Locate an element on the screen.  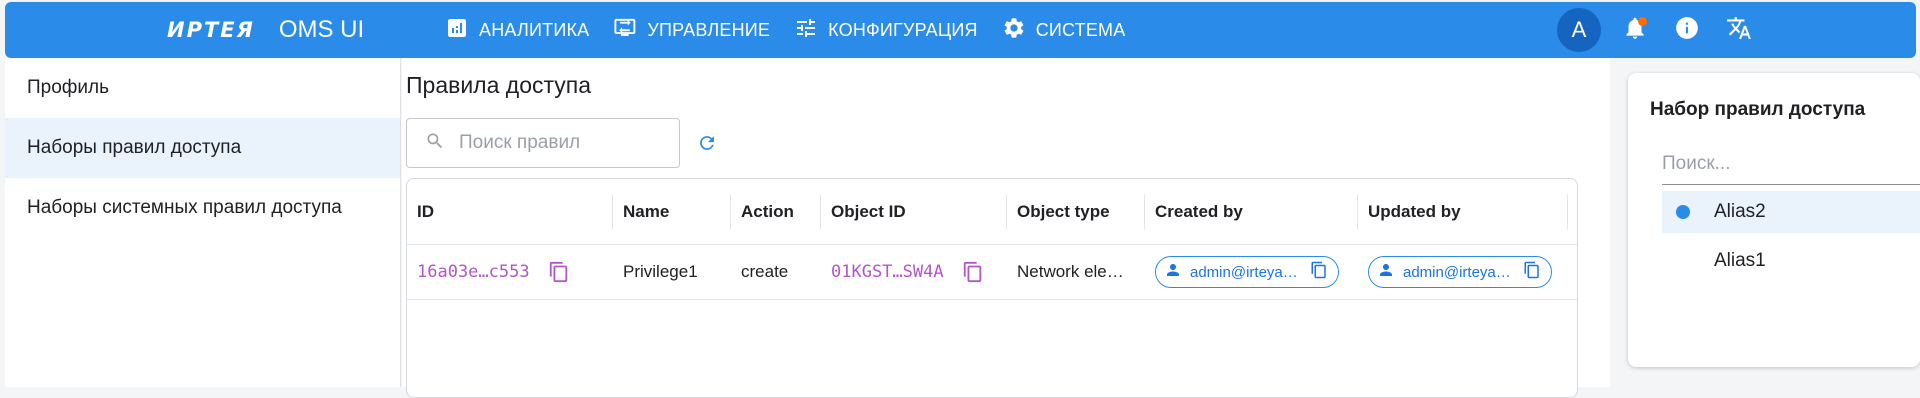
analytics-icon is located at coordinates (457, 30).